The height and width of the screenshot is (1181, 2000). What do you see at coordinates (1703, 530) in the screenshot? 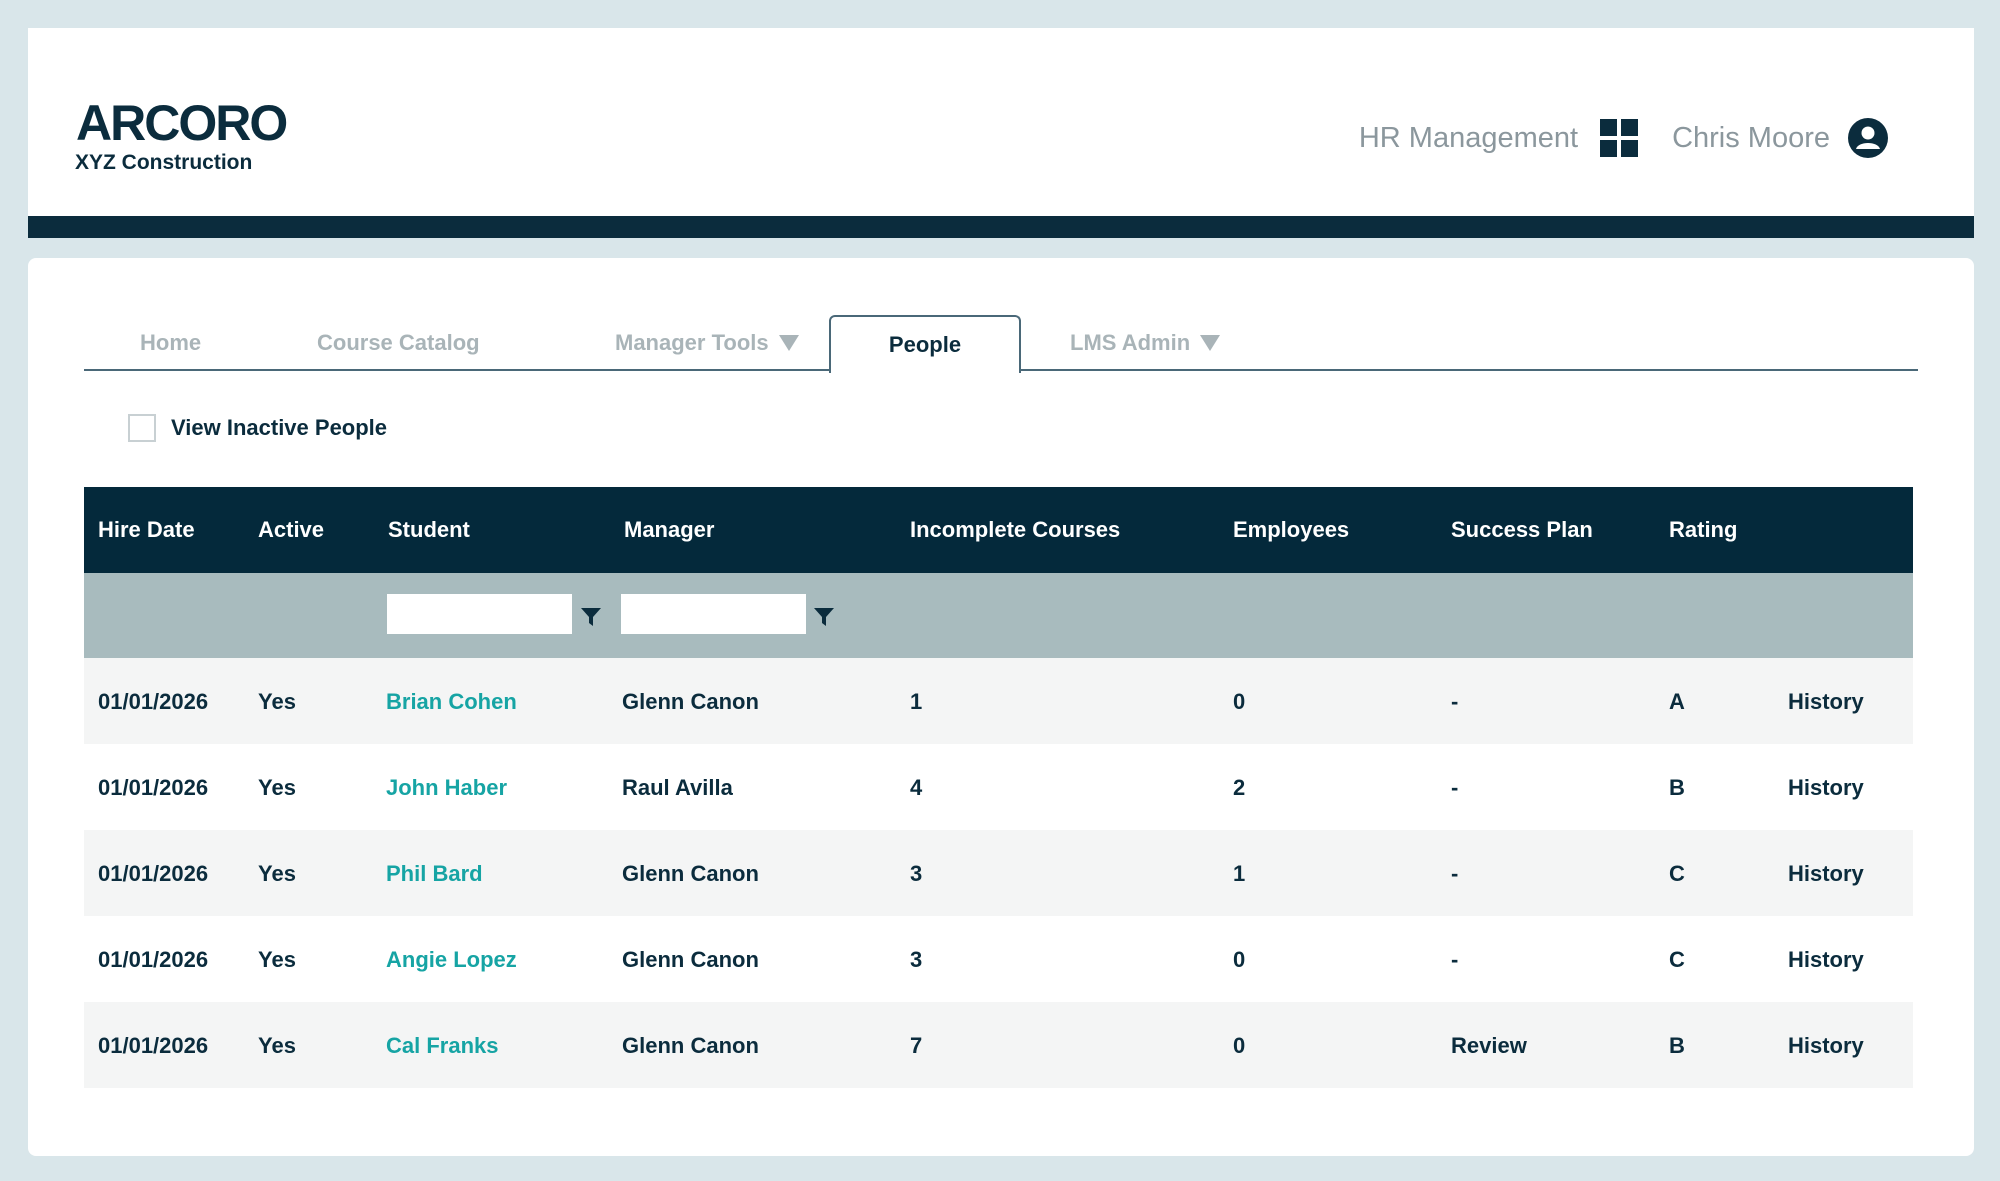
I see `column-header-rating: Rating` at bounding box center [1703, 530].